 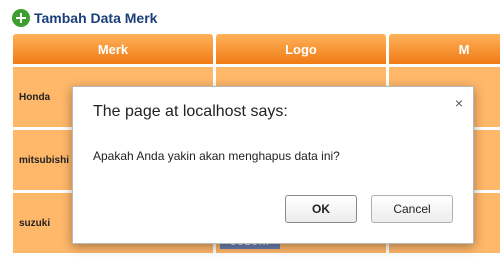 I want to click on plus-circle-icon, so click(x=21, y=18).